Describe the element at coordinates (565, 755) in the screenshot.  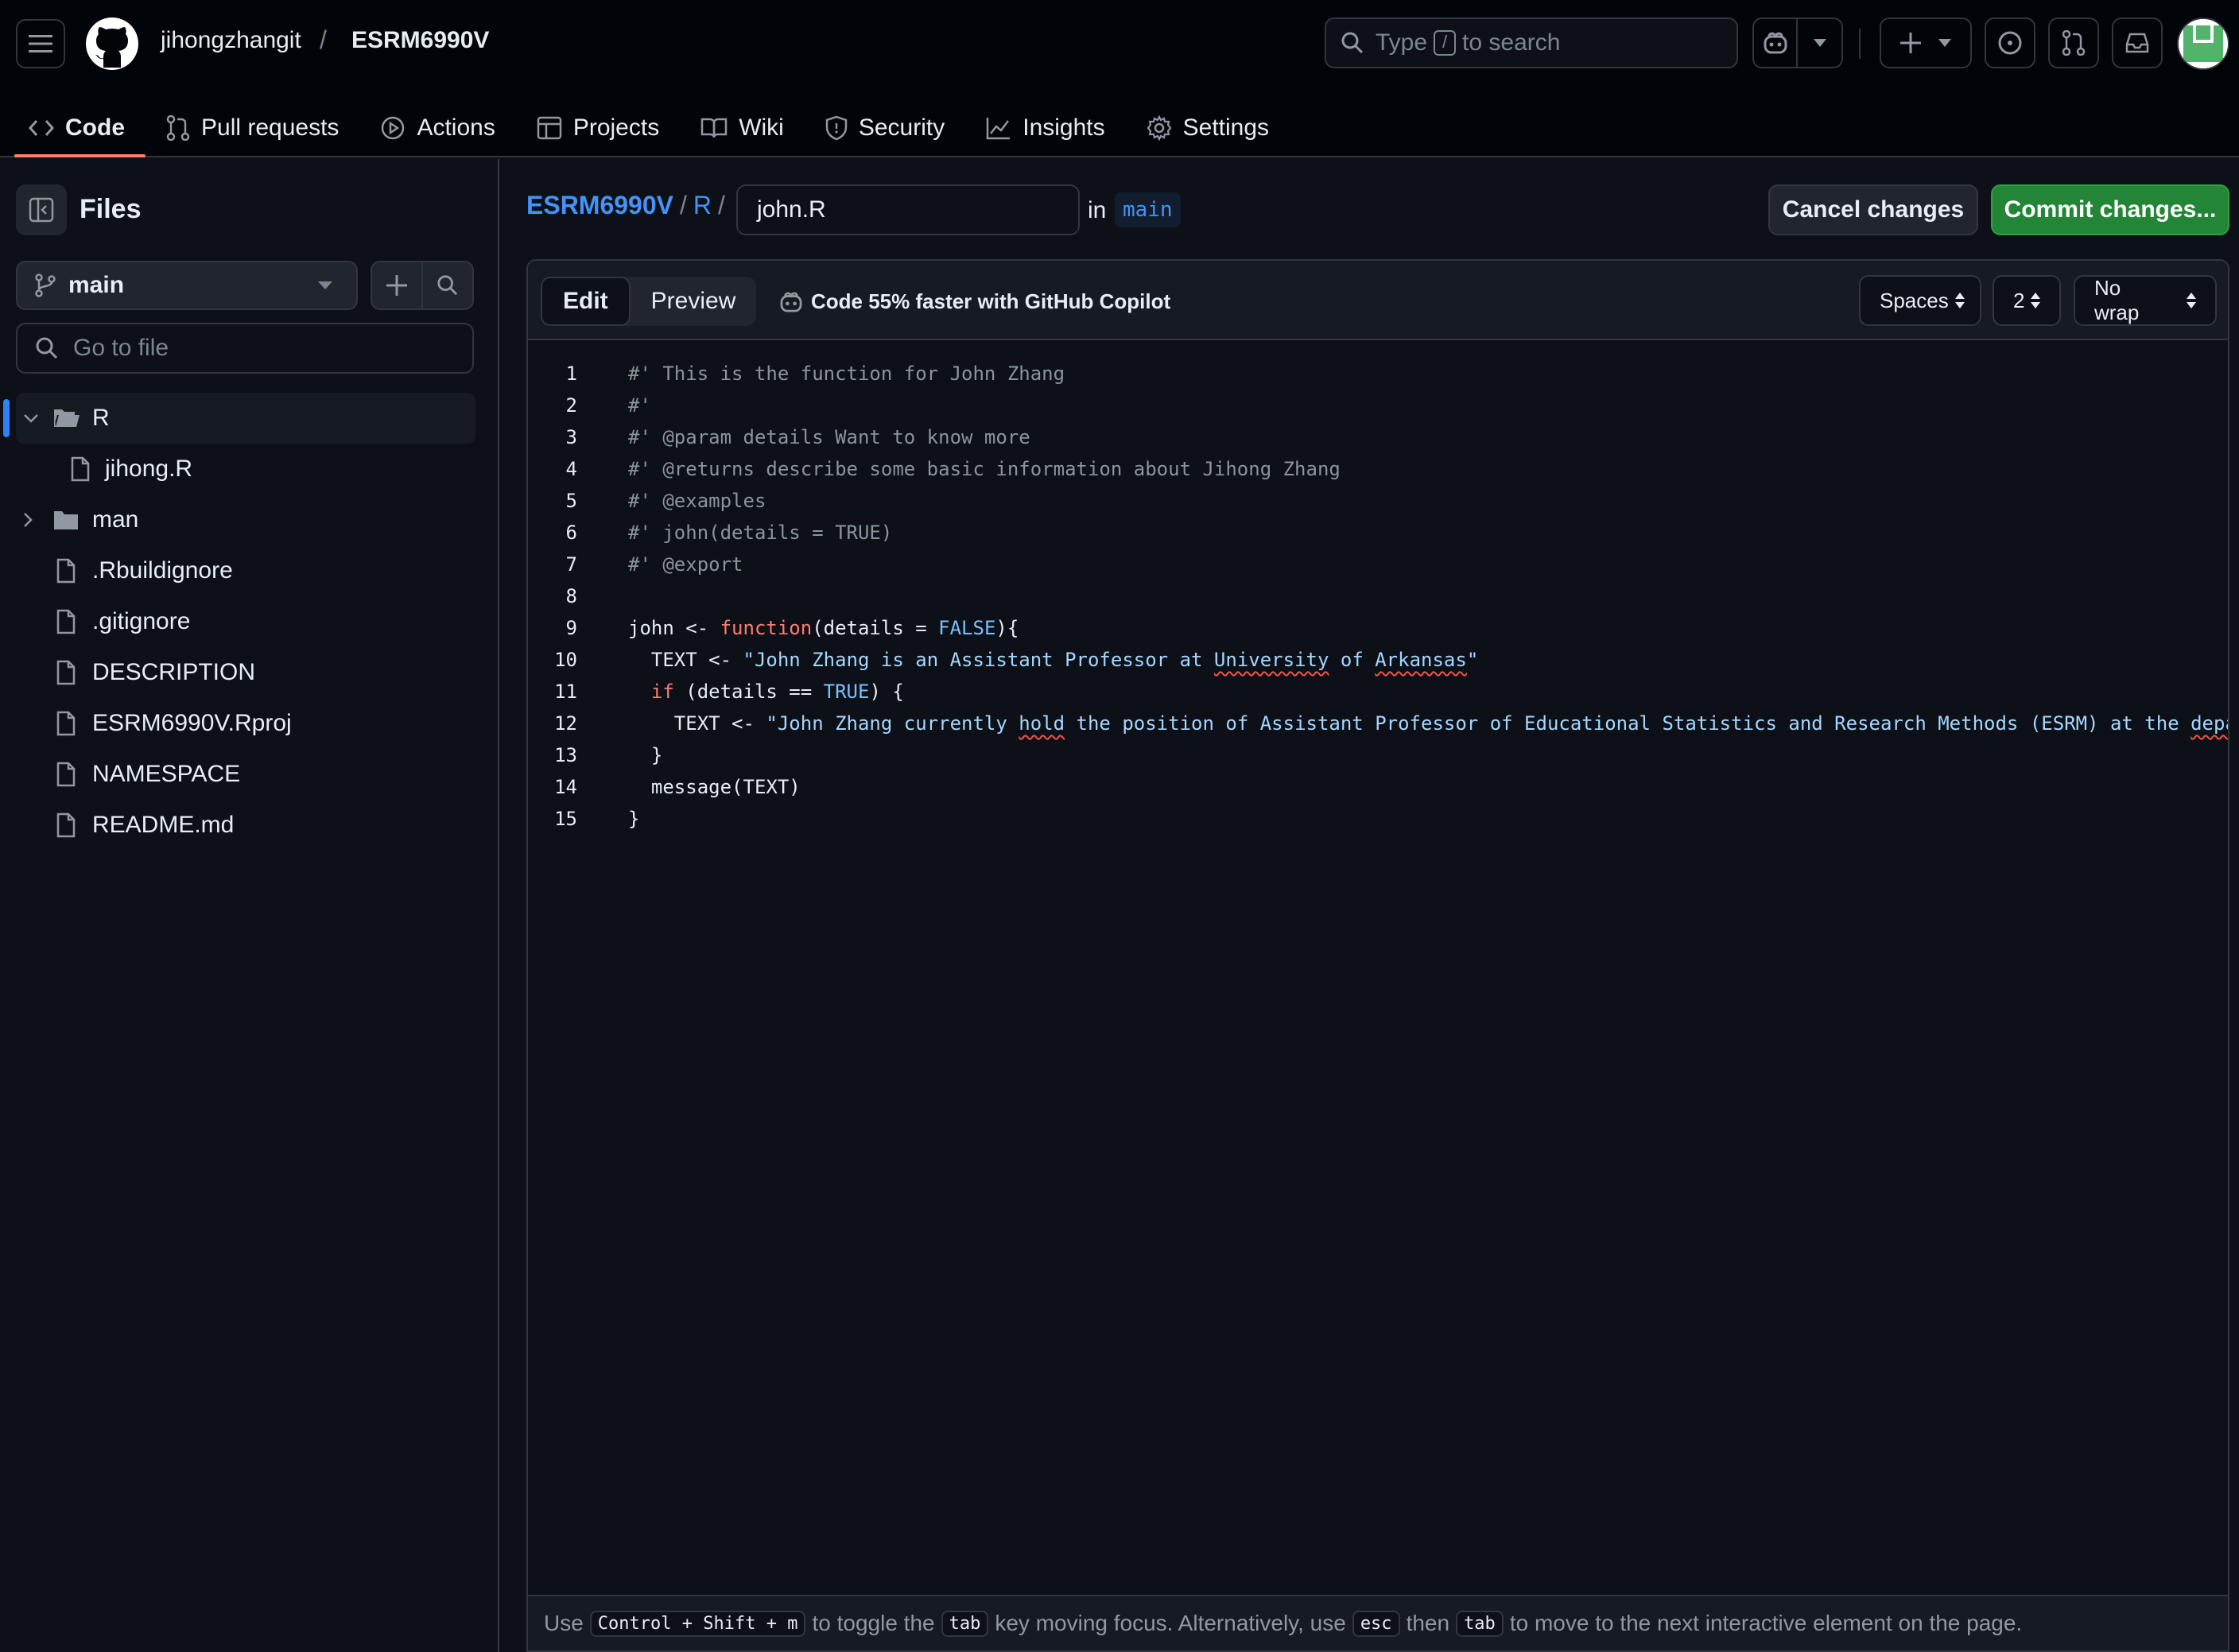
I see `line-number: 13` at that location.